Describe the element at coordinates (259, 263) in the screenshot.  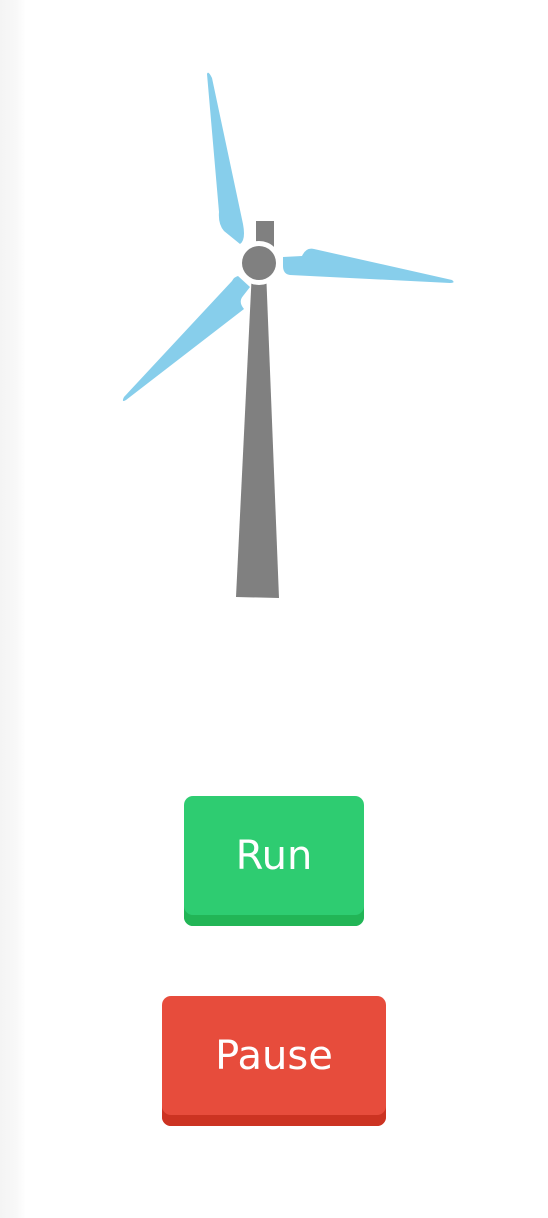
I see `turbine-hub` at that location.